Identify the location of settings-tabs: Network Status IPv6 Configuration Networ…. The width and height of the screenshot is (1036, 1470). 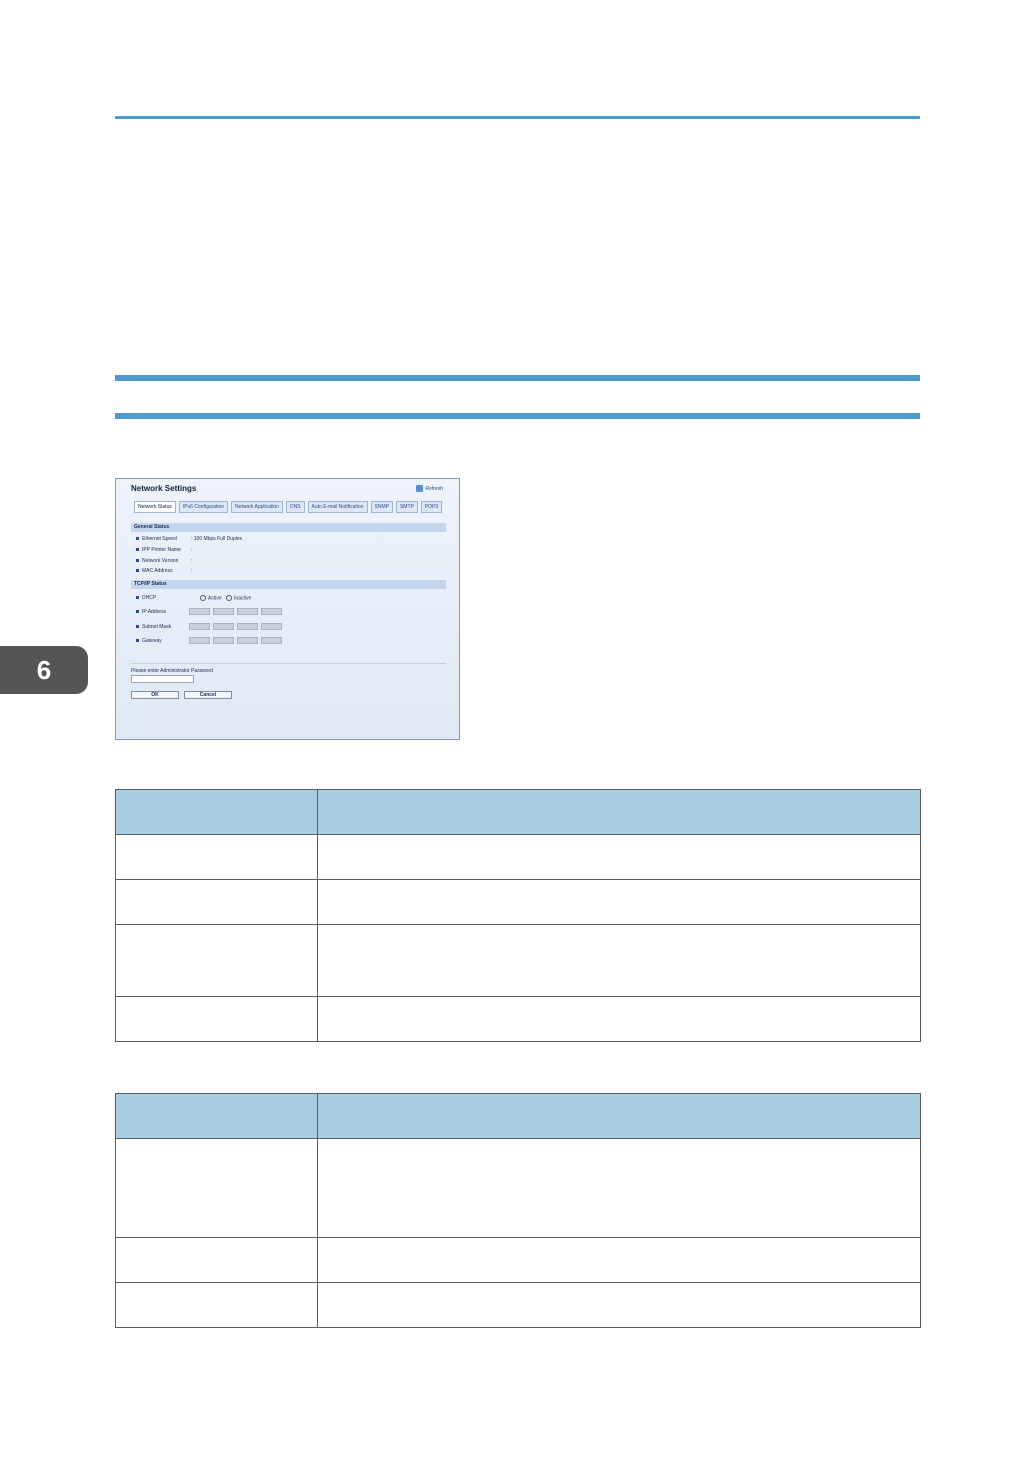
(288, 507).